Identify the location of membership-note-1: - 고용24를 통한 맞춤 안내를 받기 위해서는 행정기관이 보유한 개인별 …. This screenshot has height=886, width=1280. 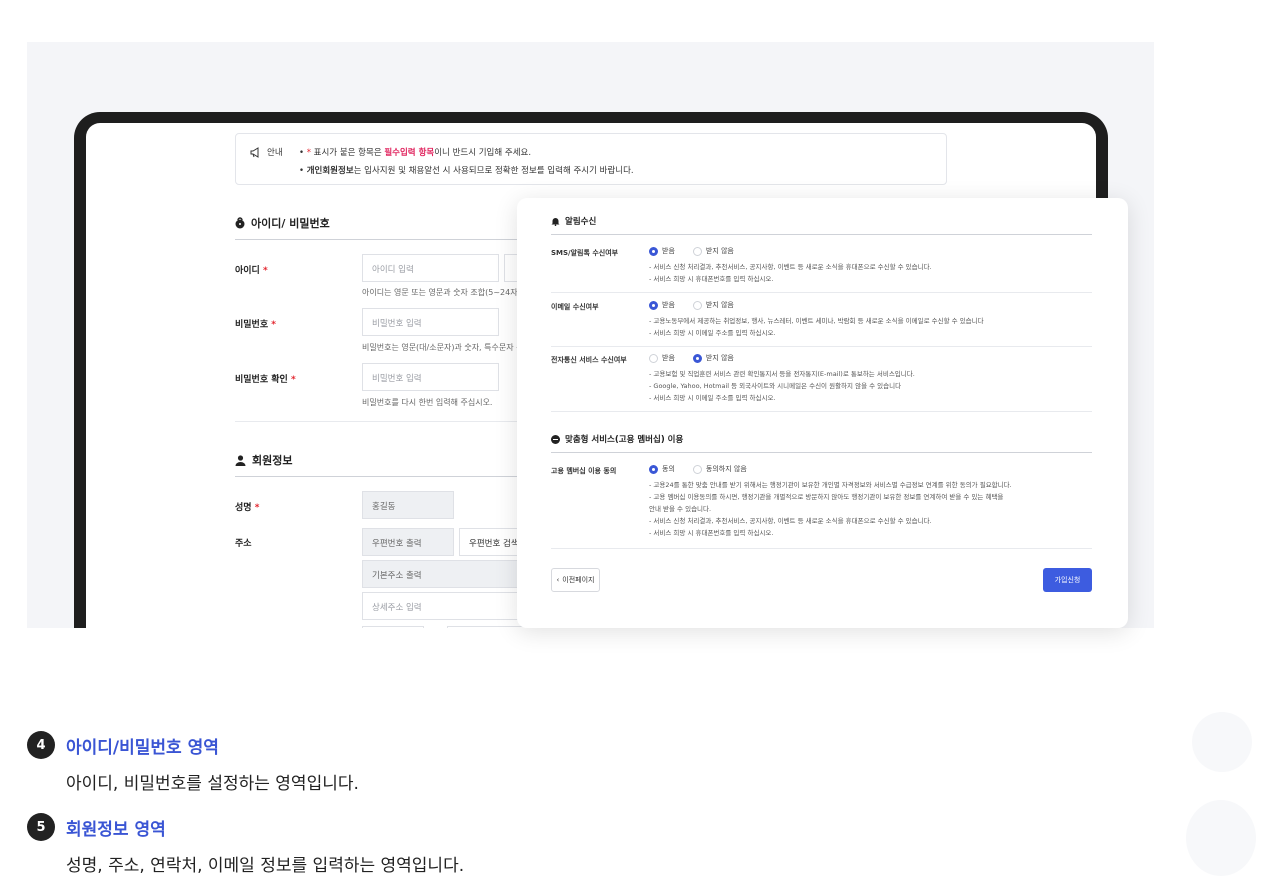
(830, 485).